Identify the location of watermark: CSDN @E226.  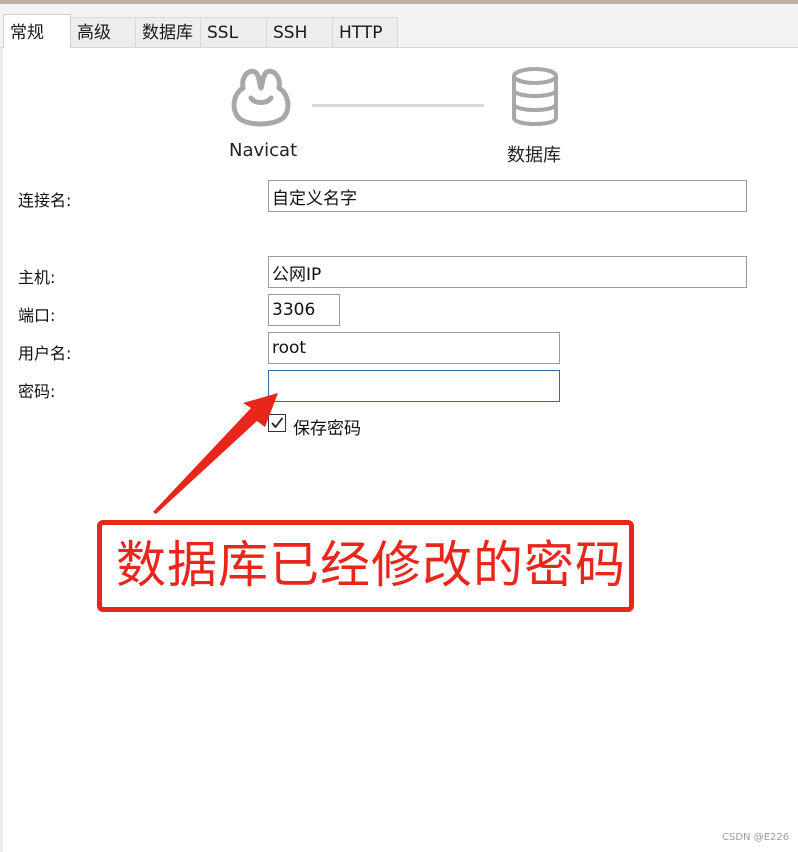
(756, 837).